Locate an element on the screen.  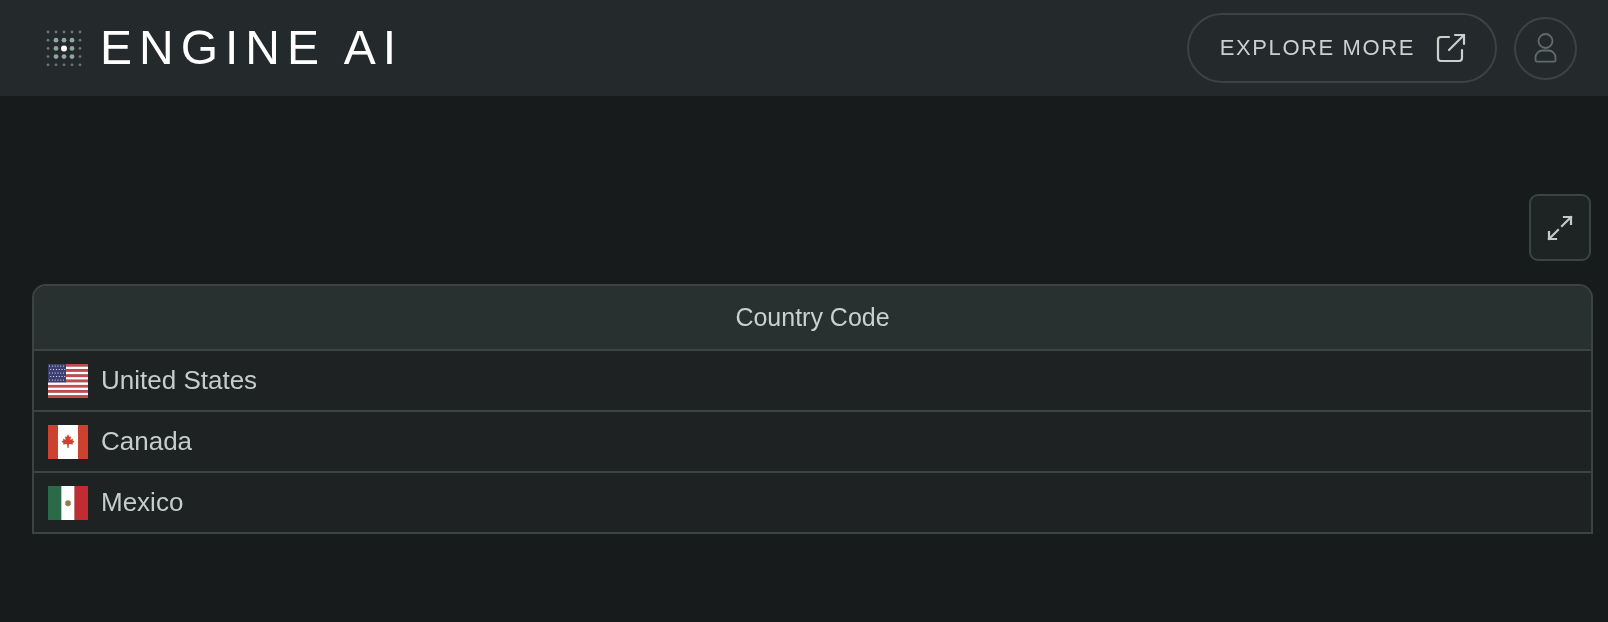
expand-icon is located at coordinates (1560, 227).